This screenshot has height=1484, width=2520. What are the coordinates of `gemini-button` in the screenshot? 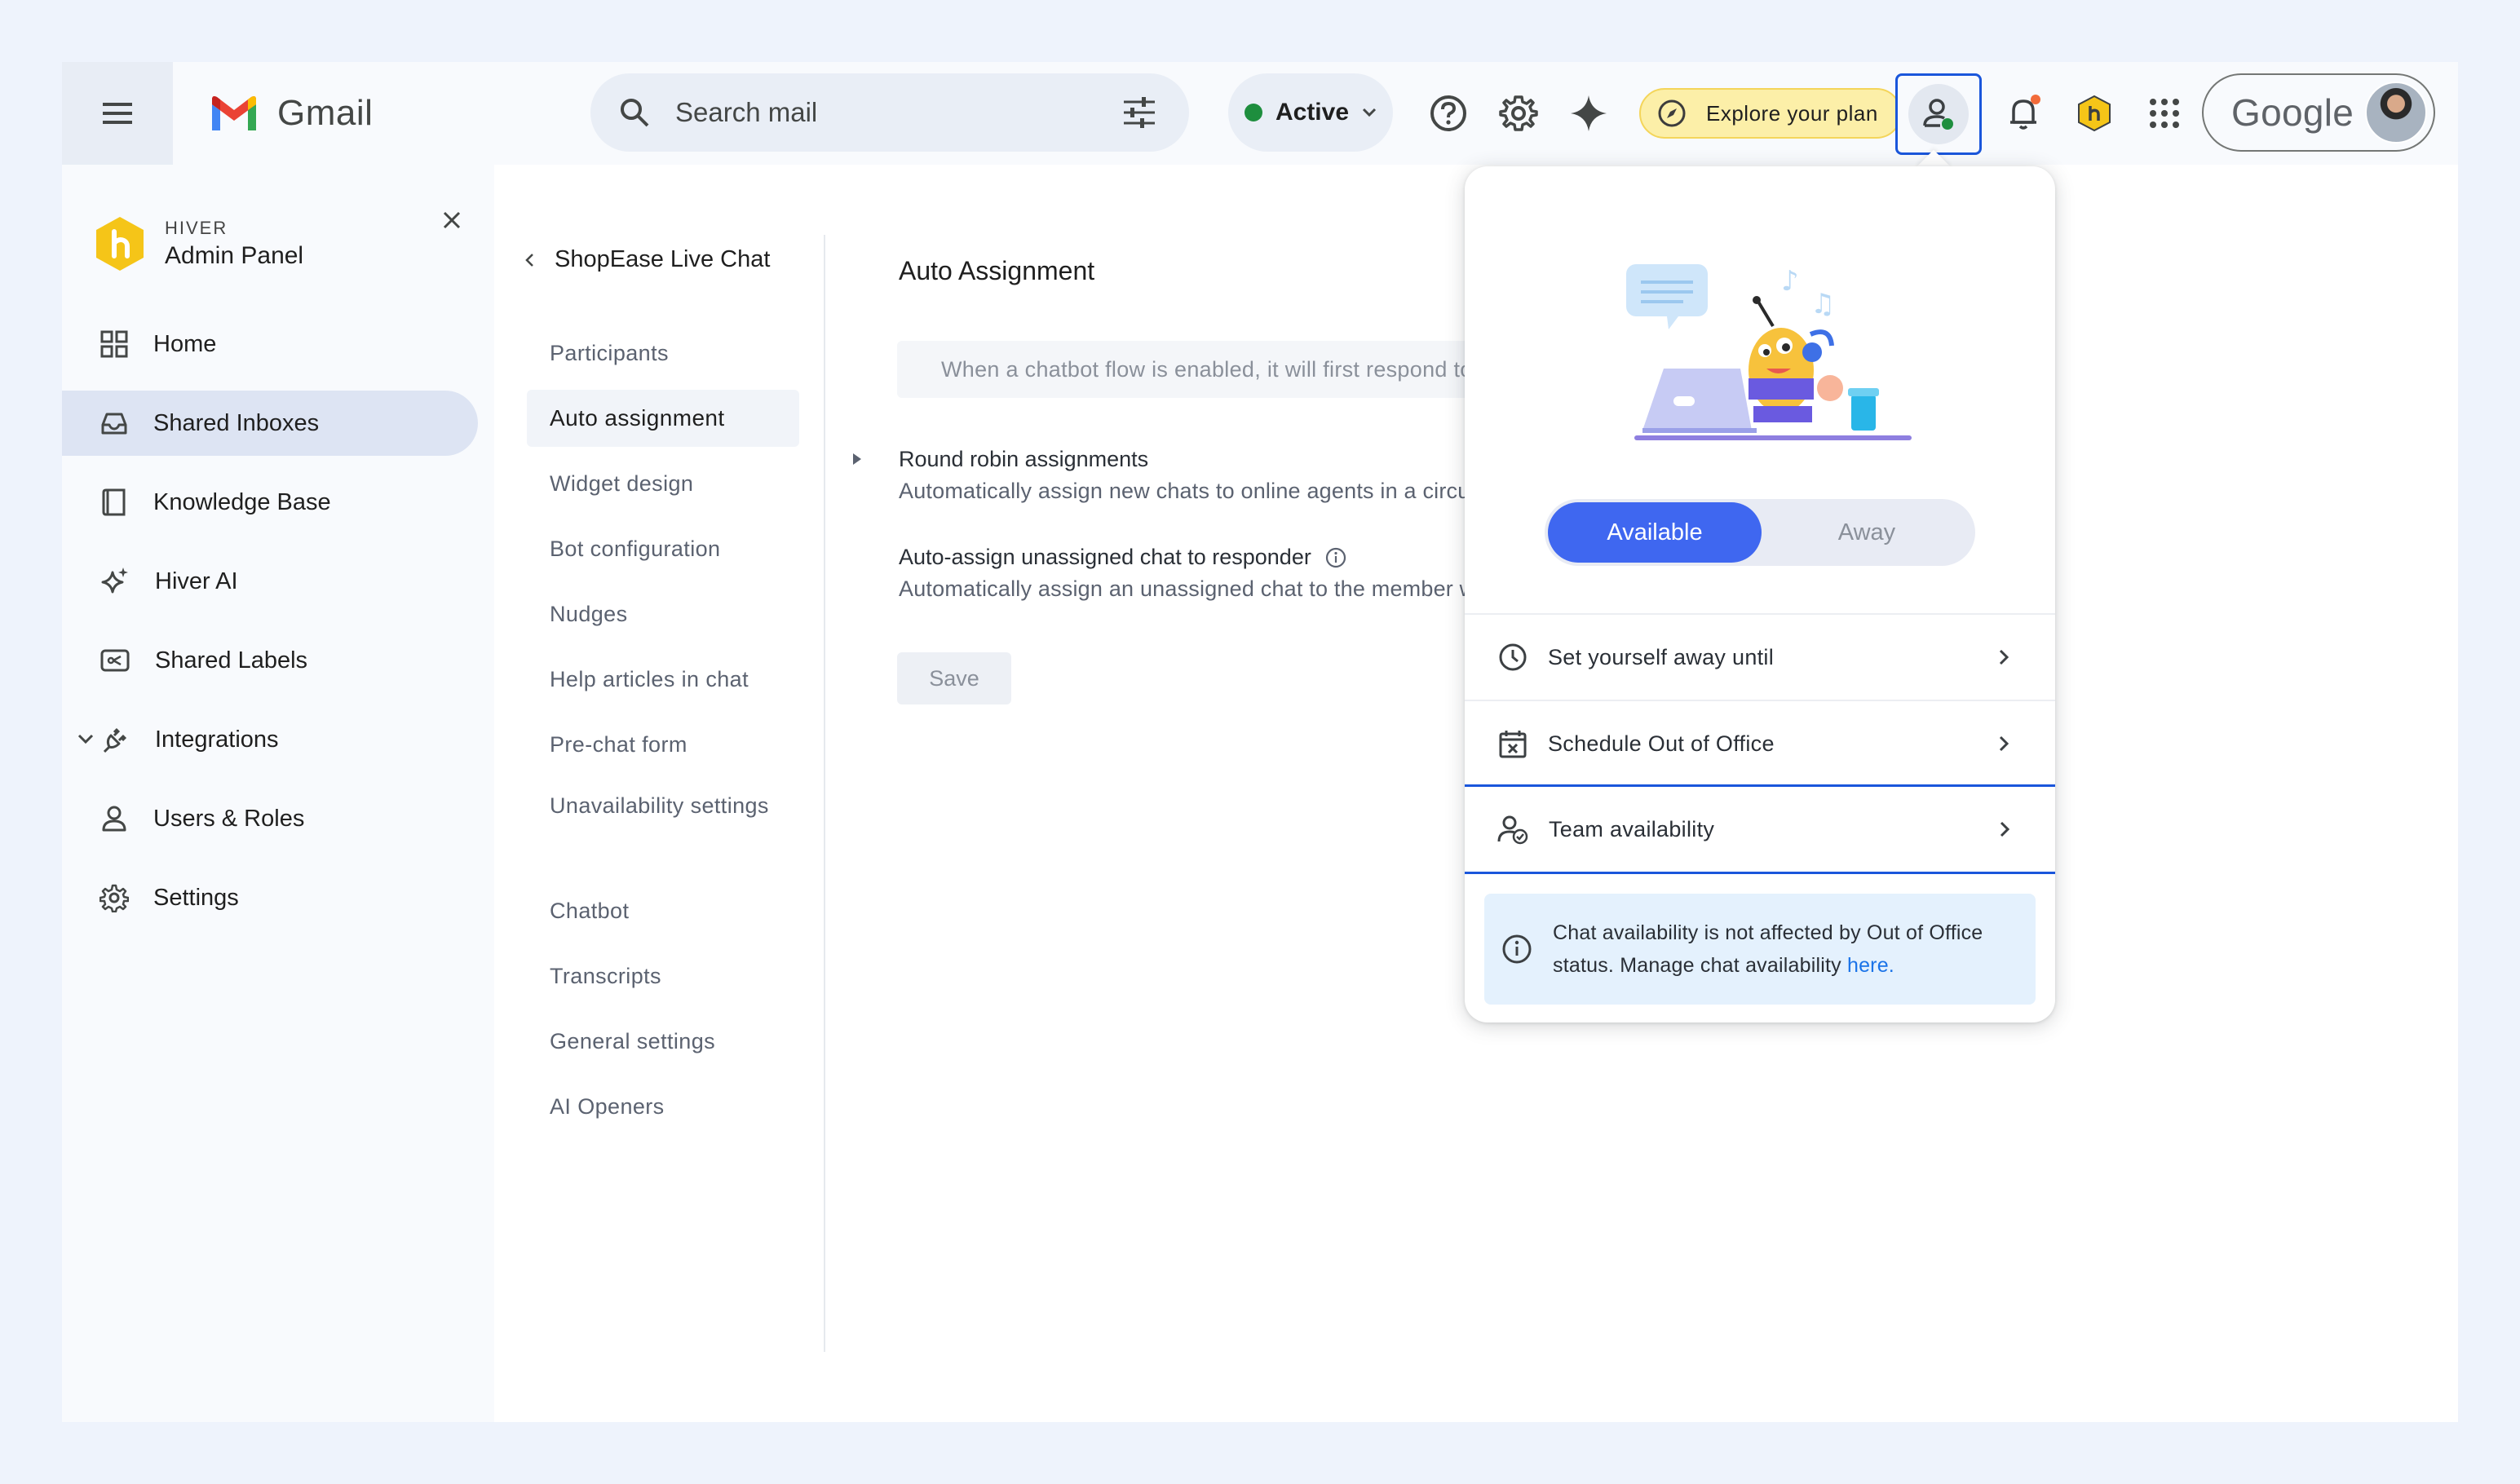 It's located at (1588, 113).